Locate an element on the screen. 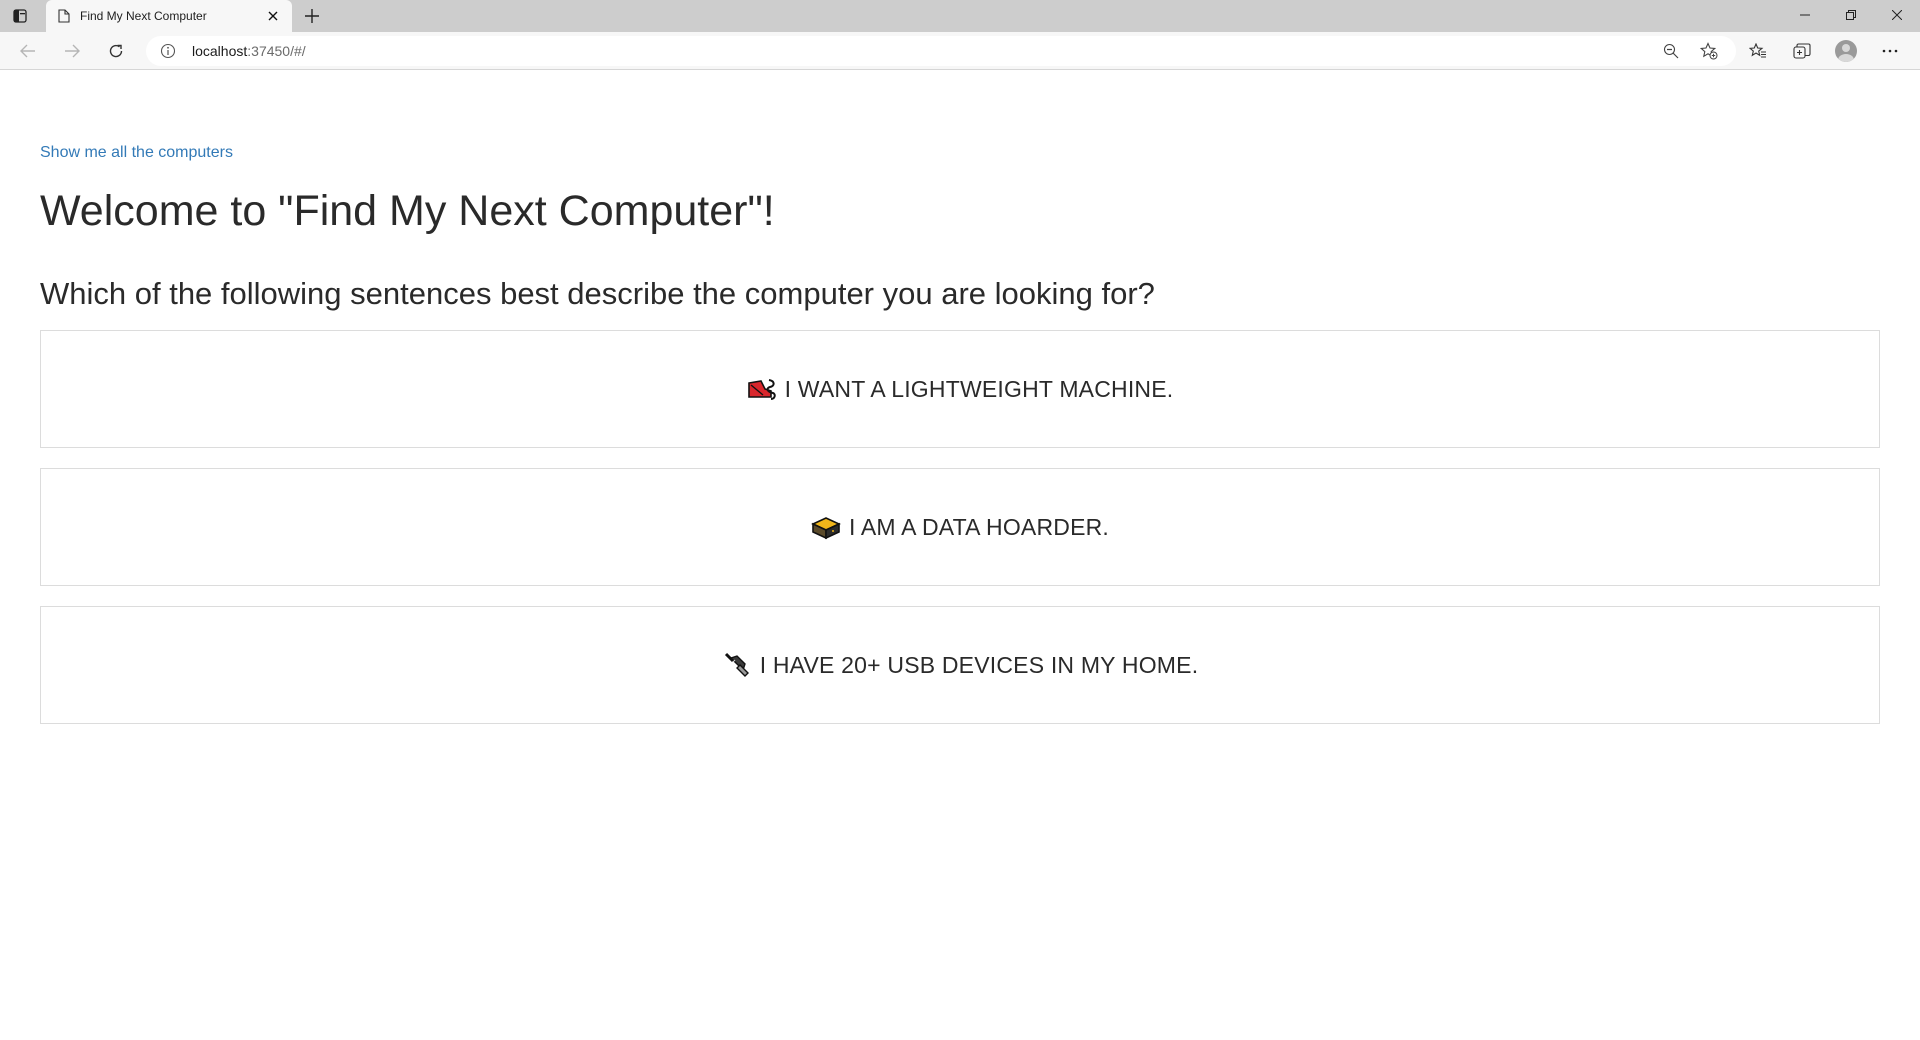  url-host: localhost is located at coordinates (220, 50).